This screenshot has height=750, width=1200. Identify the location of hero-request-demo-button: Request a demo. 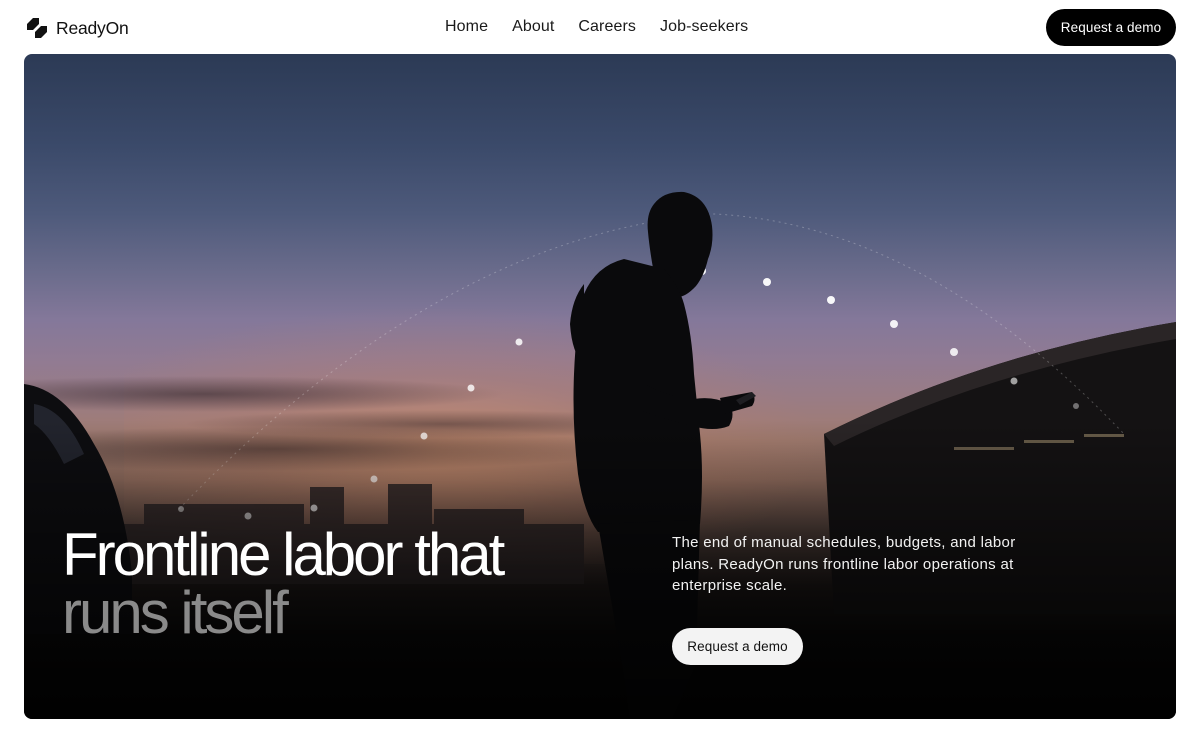
(737, 646).